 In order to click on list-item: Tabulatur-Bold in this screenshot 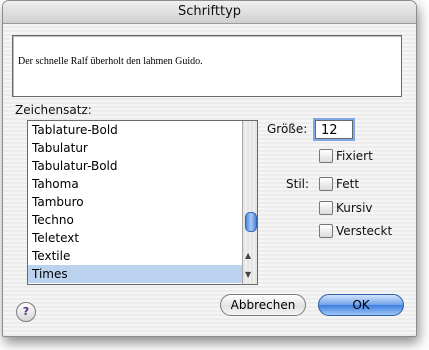, I will do `click(142, 166)`.